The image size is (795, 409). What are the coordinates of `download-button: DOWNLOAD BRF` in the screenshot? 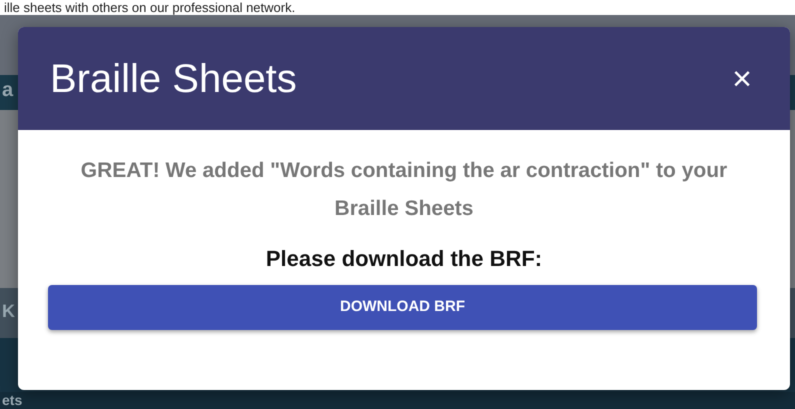 It's located at (402, 307).